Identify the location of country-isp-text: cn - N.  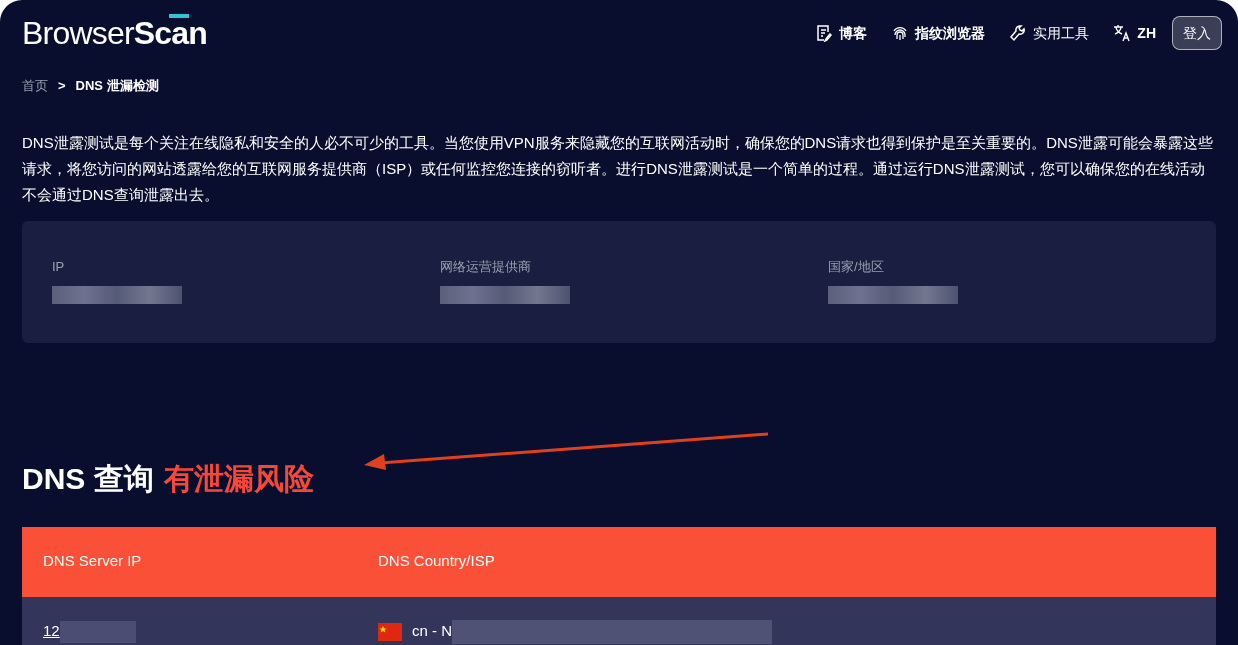
(432, 631).